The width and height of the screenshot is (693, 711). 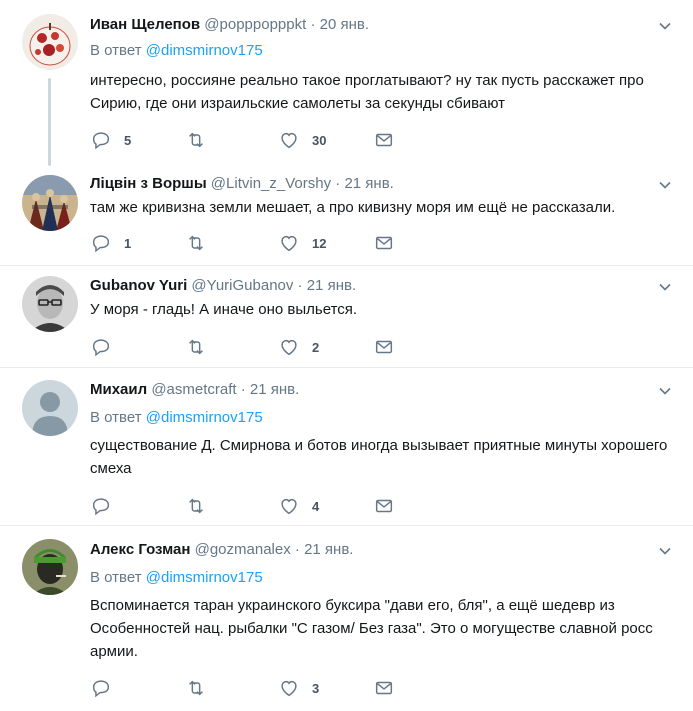 What do you see at coordinates (319, 243) in the screenshot?
I see `like-count: 12` at bounding box center [319, 243].